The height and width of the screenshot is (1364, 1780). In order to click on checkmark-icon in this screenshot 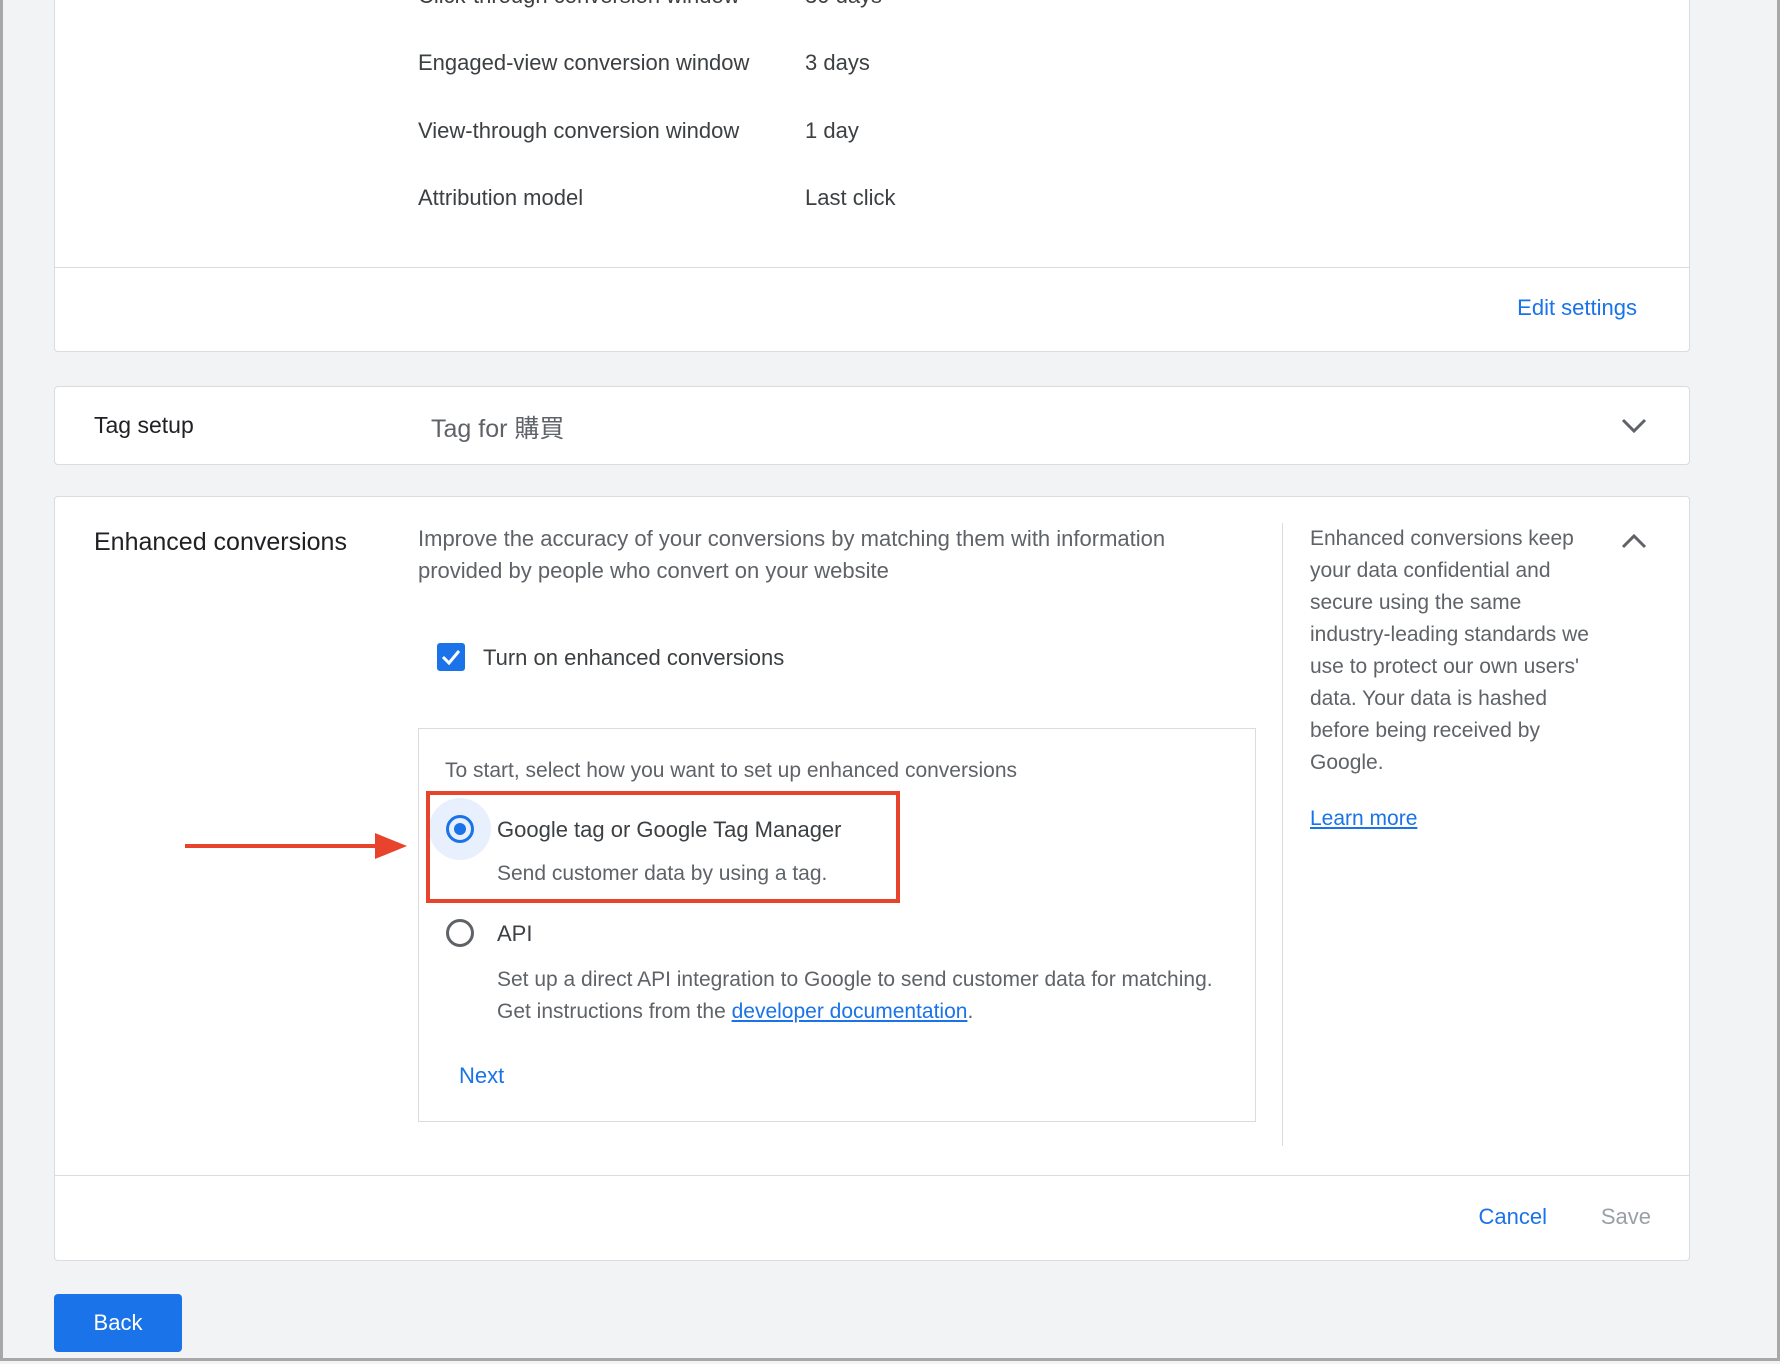, I will do `click(451, 658)`.